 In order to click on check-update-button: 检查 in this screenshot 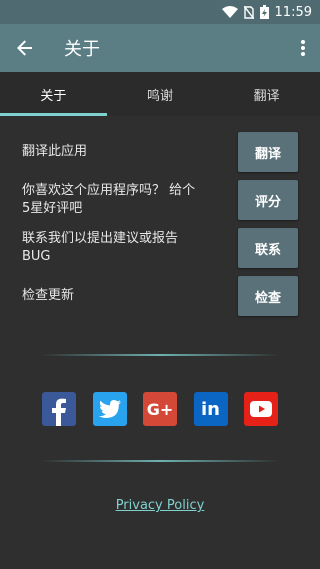, I will do `click(268, 296)`.